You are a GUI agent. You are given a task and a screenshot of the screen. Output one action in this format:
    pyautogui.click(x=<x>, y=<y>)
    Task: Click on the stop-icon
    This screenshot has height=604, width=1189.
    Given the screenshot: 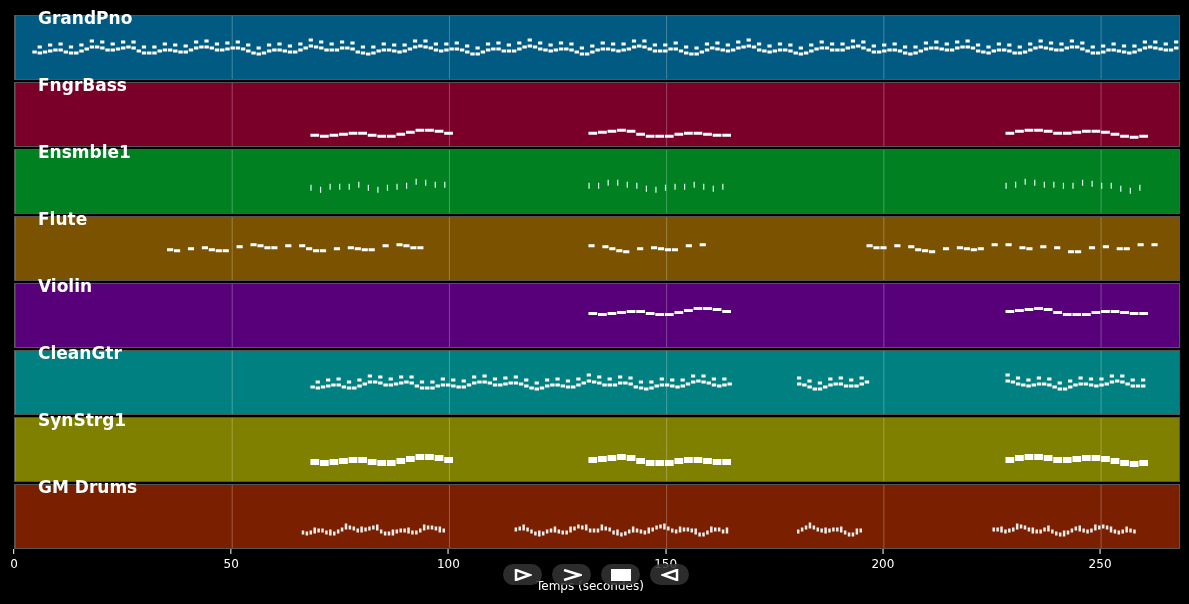 What is the action you would take?
    pyautogui.click(x=620, y=574)
    